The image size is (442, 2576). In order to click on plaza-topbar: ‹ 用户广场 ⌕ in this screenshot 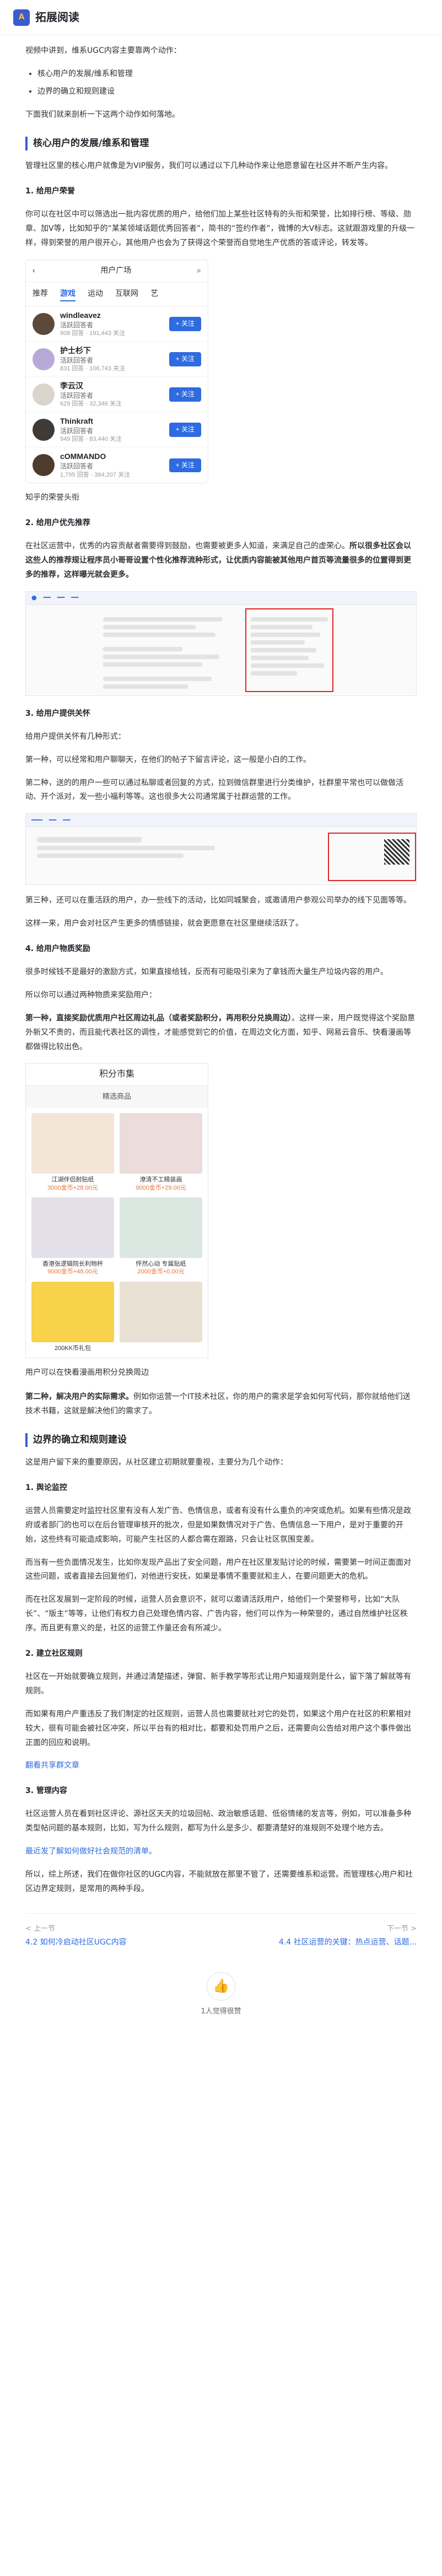, I will do `click(117, 271)`.